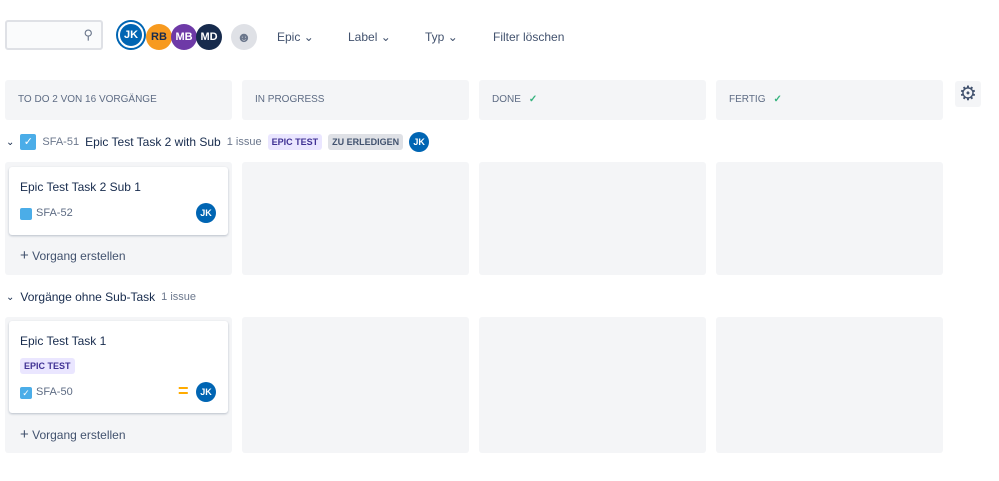 Image resolution: width=999 pixels, height=481 pixels. What do you see at coordinates (118, 367) in the screenshot?
I see `issue-card: Epic Test Task 1 EPIC TEST ✓ SFA-50 = JK` at bounding box center [118, 367].